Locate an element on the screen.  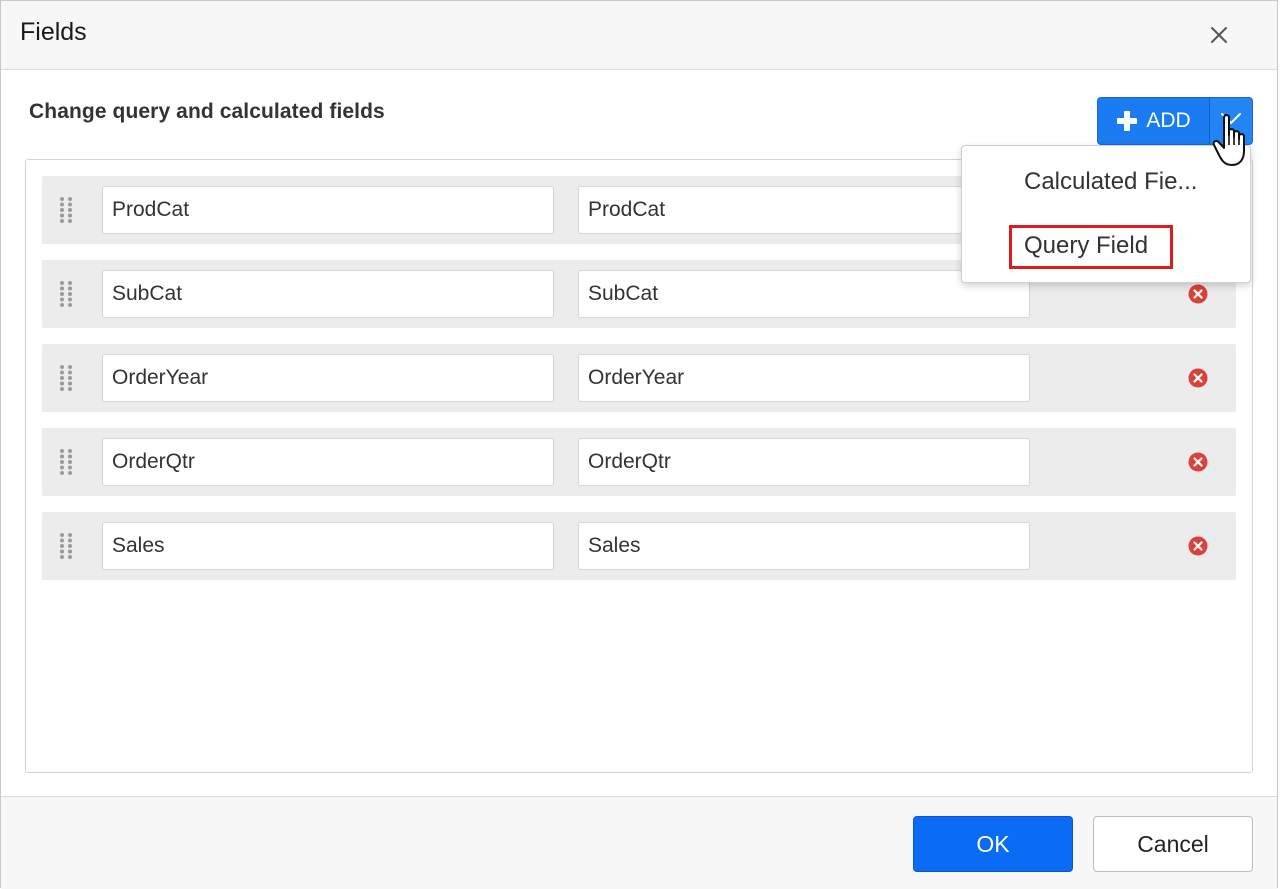
plus-icon is located at coordinates (1127, 121).